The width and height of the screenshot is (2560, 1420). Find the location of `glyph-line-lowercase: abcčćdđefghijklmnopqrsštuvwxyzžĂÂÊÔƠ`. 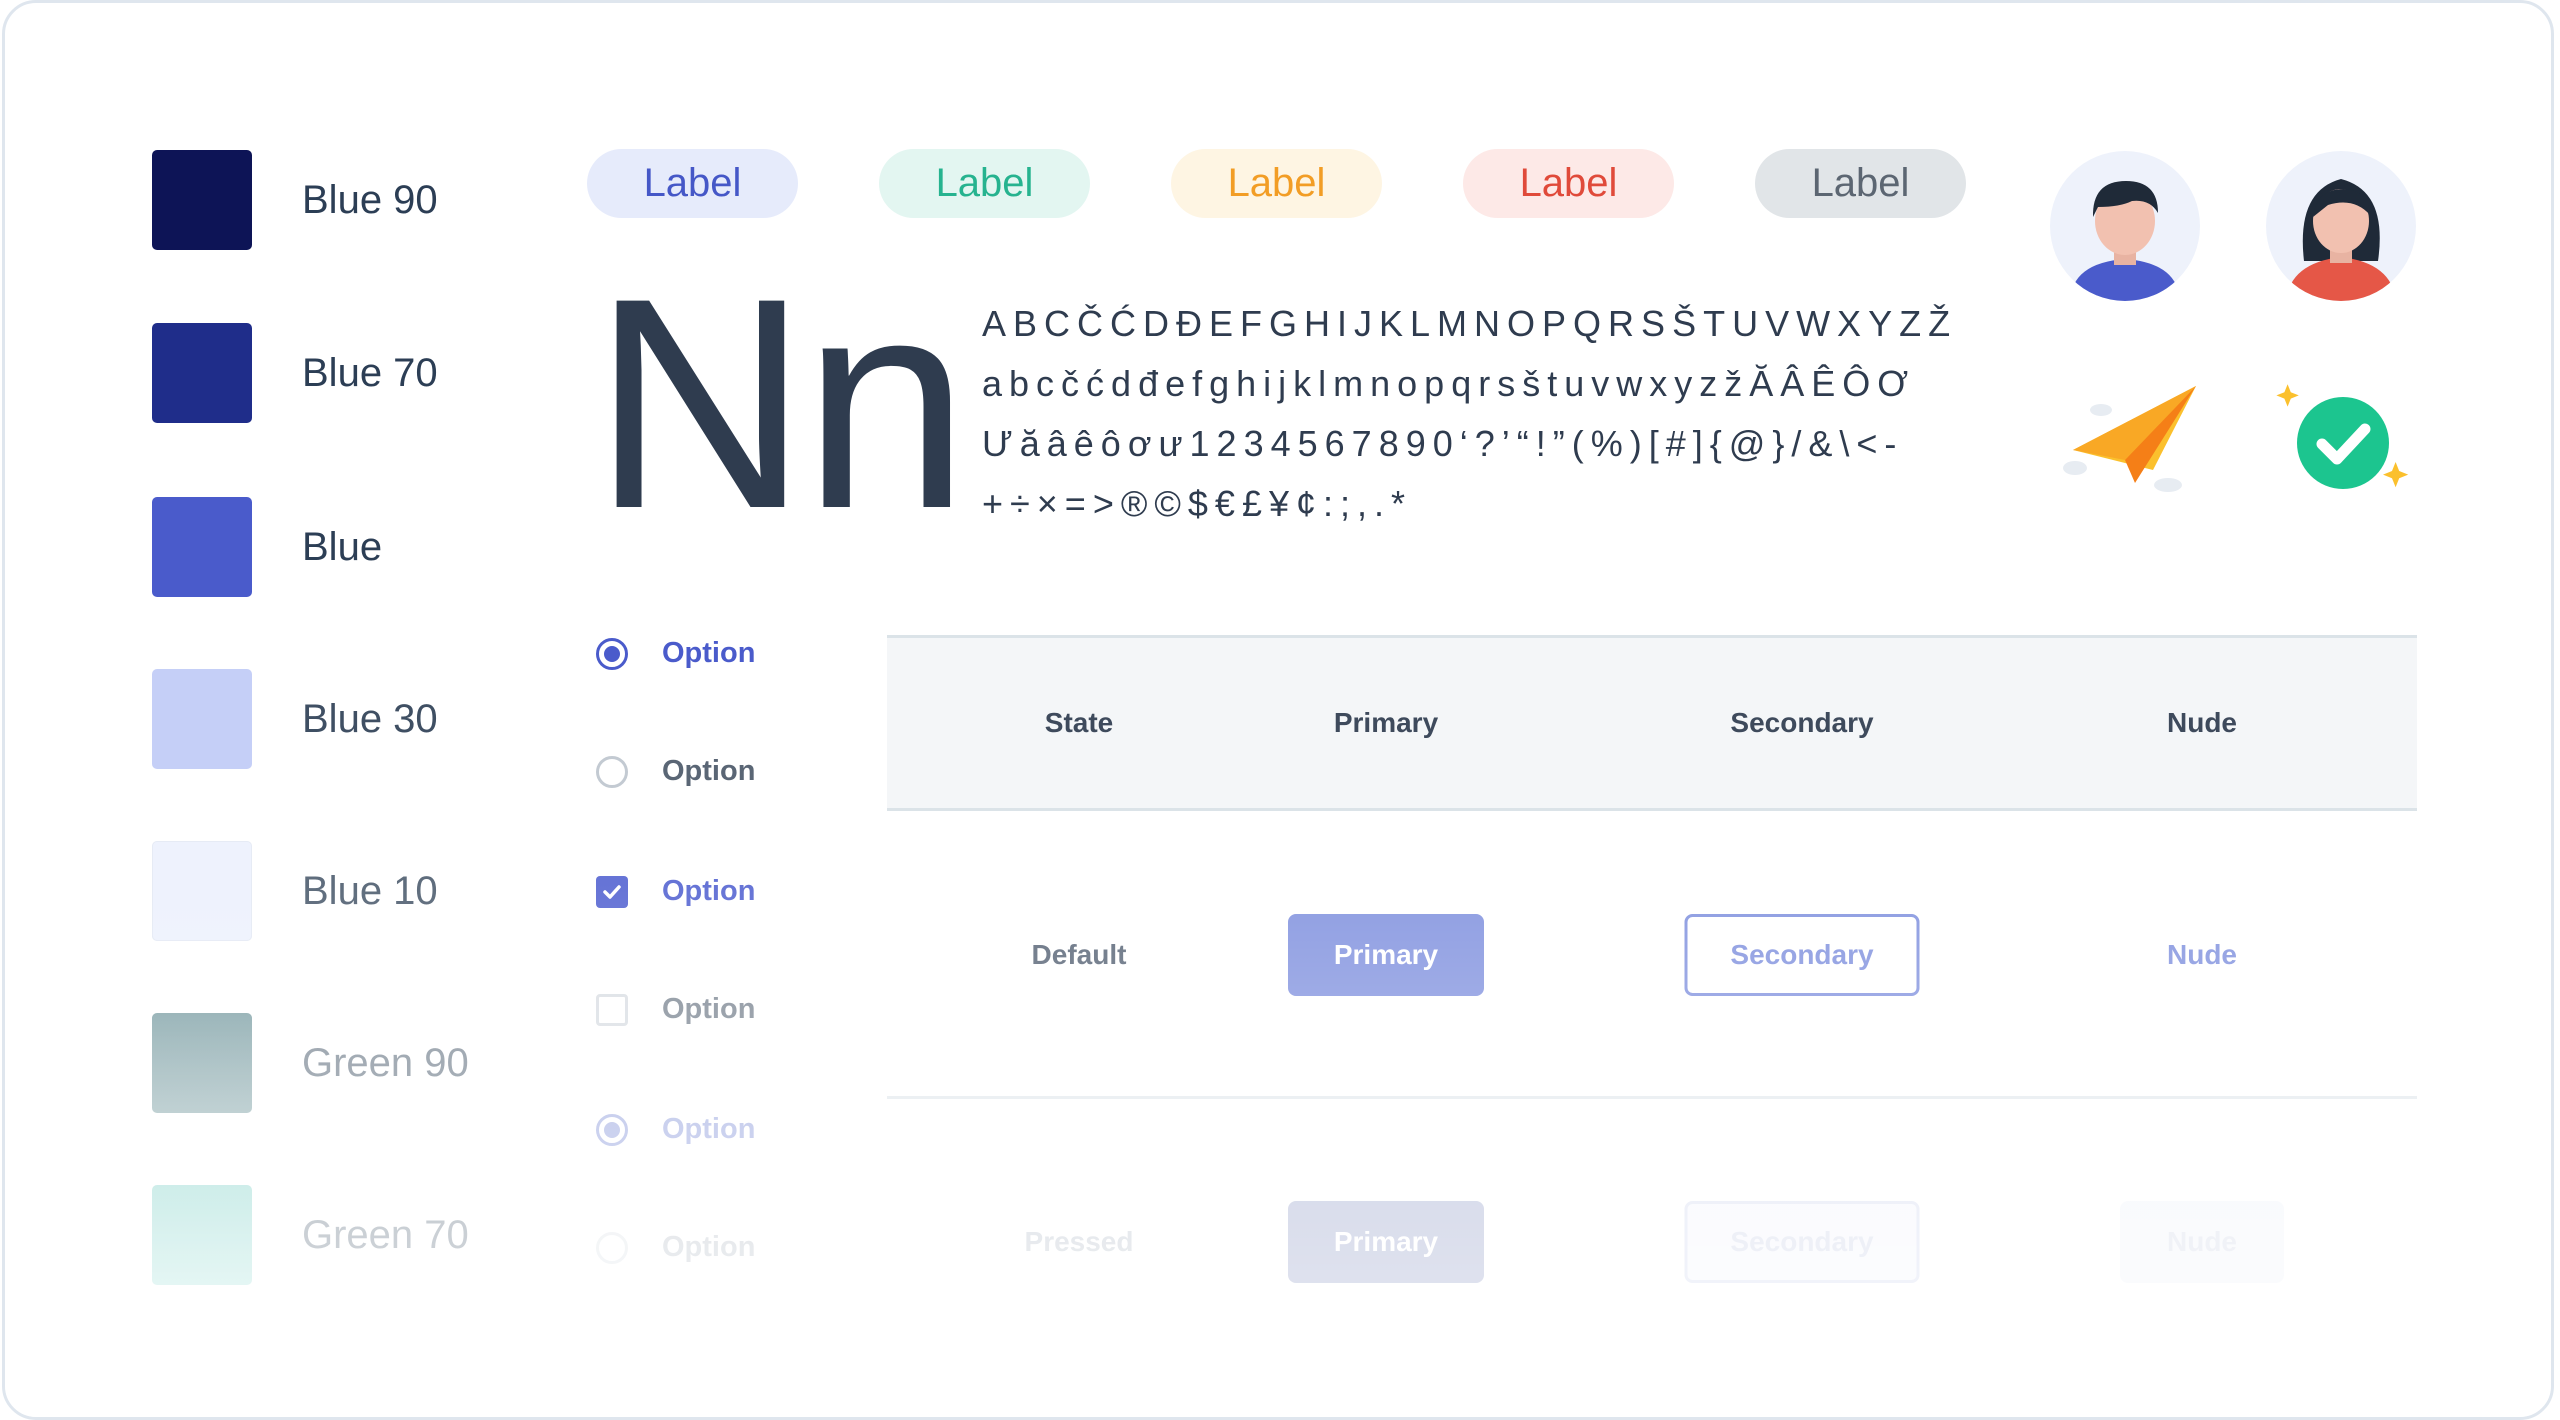

glyph-line-lowercase: abcčćdđefghijklmnopqrsštuvwxyzžĂÂÊÔƠ is located at coordinates (1449, 383).